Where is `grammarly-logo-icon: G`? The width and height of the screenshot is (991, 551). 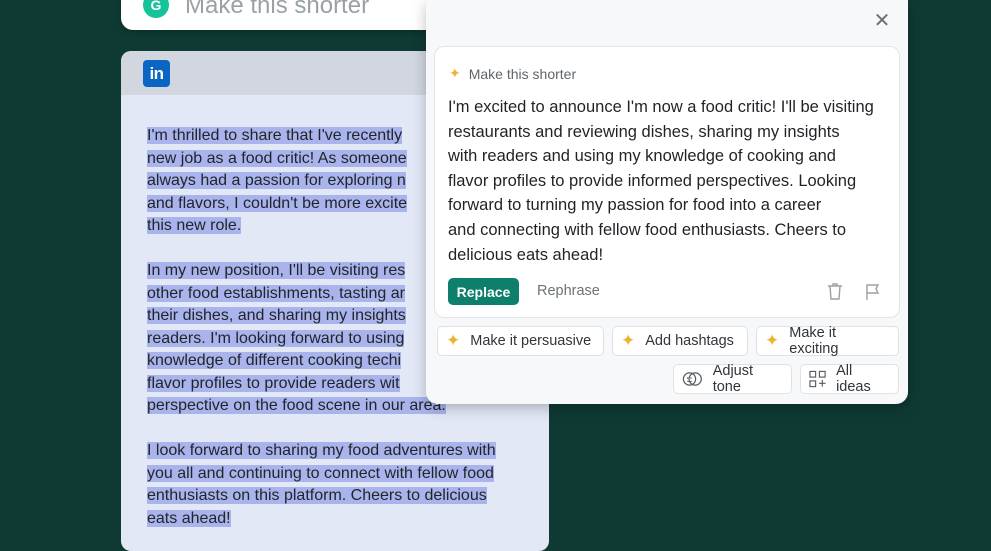
grammarly-logo-icon: G is located at coordinates (156, 9).